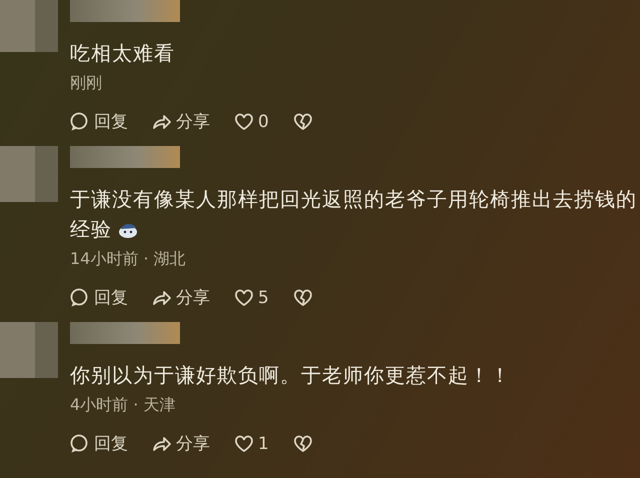  Describe the element at coordinates (128, 230) in the screenshot. I see `sticker-icon` at that location.